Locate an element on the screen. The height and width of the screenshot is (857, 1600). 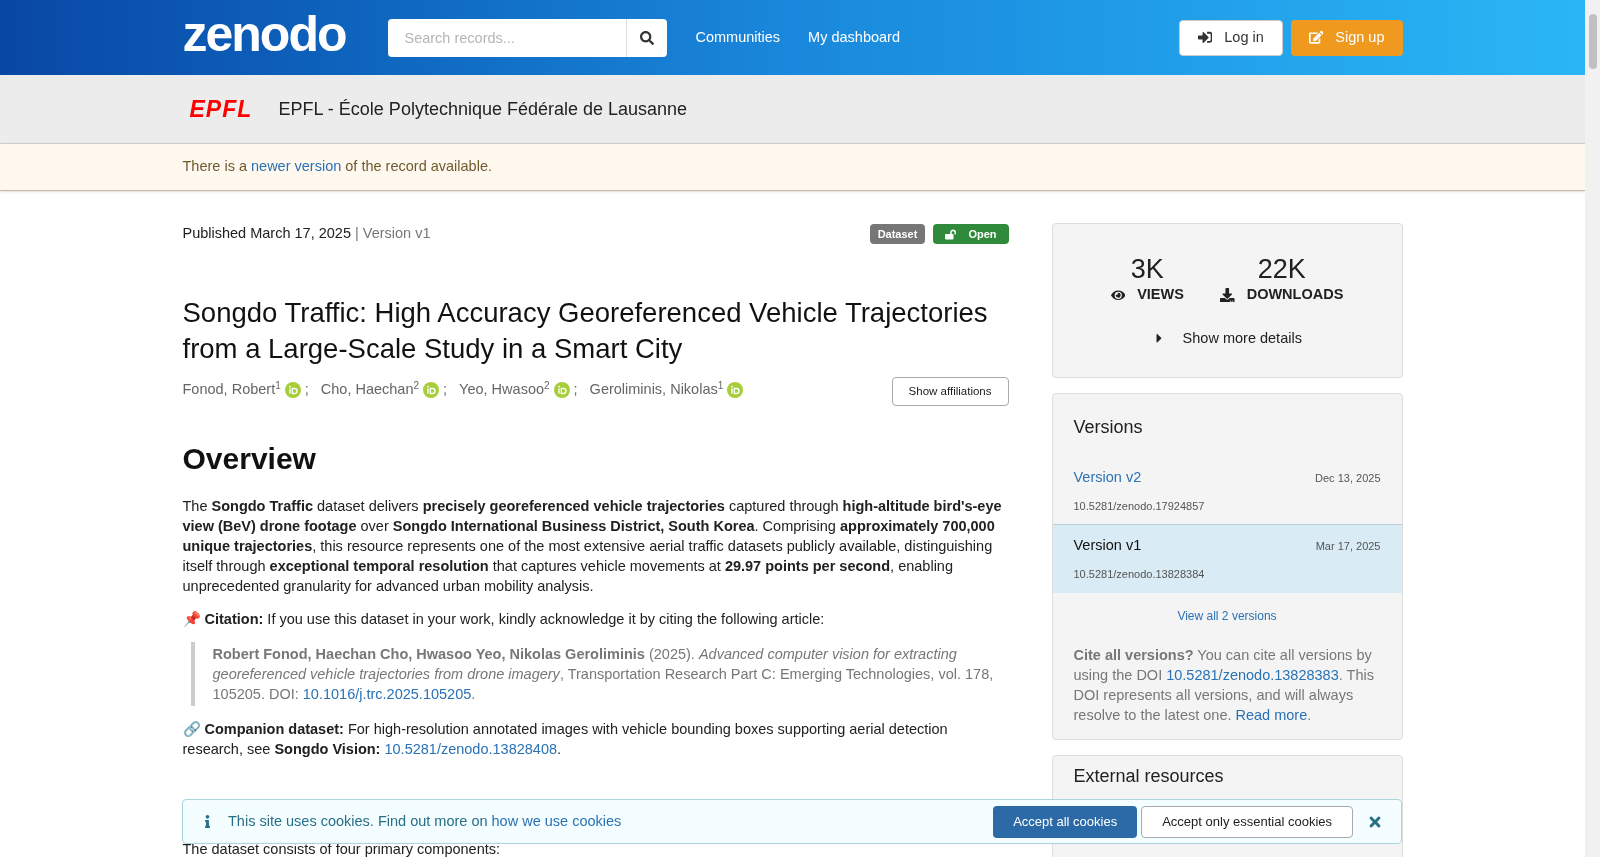
paragraph: 🔗 Companion dataset: For high-resolution annotated images with vehicle bounding boxes supporting aerial detection research, see Songdo Vision: 10.5281/zenodo.13828408. is located at coordinates (565, 739).